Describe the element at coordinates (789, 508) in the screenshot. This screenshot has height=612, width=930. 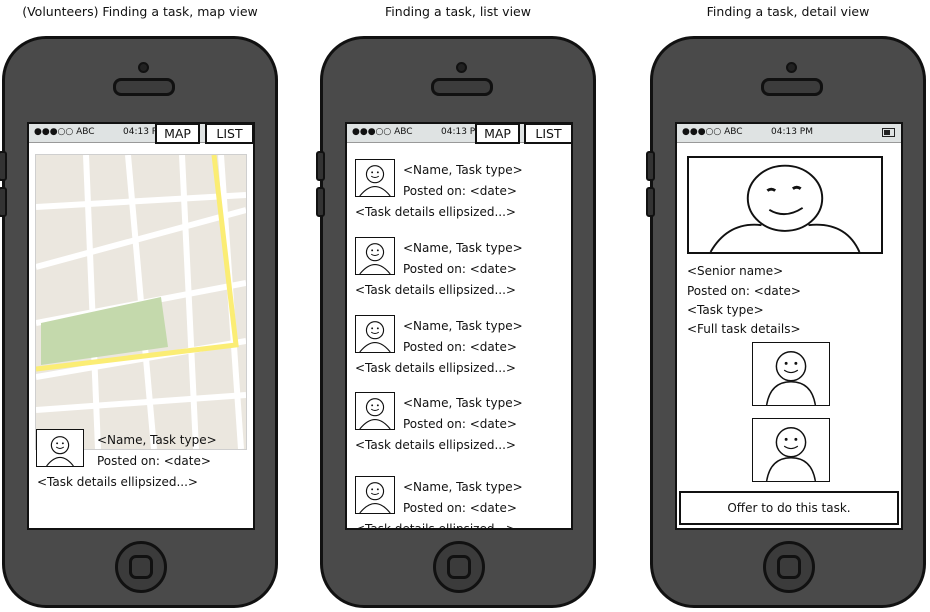
I see `offer-task-button: Offer to do this task.` at that location.